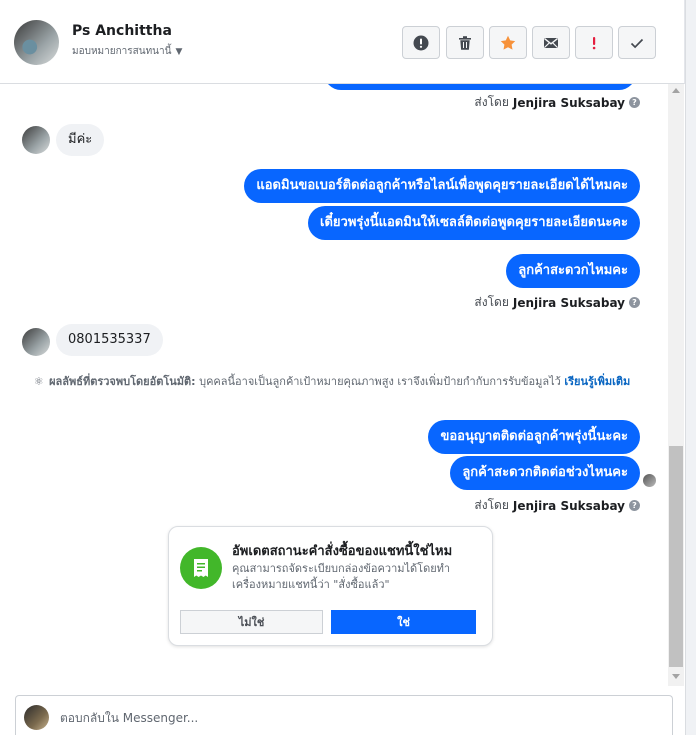 The height and width of the screenshot is (735, 696). I want to click on assign-label: มอบหมายการสนทนานี้, so click(122, 51).